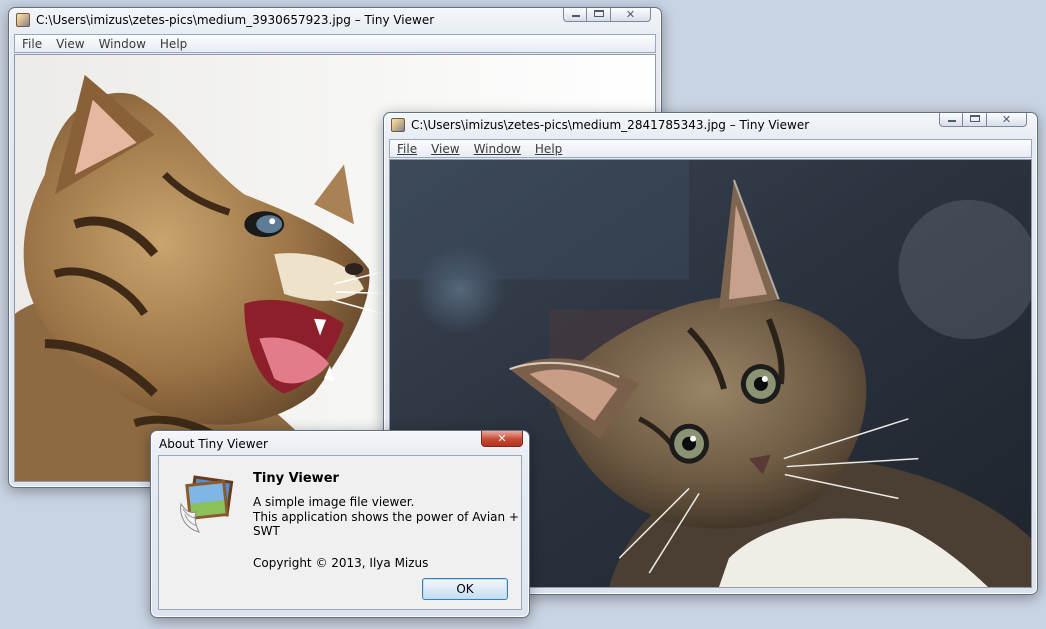  Describe the element at coordinates (465, 589) in the screenshot. I see `ok-button: OK` at that location.